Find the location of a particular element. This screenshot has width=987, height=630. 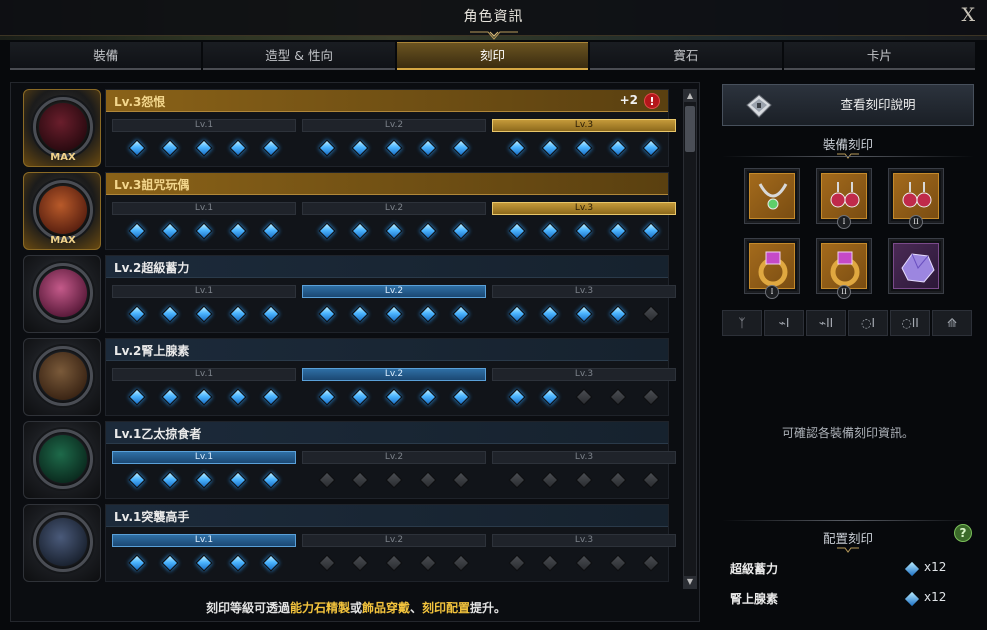

engraving-row: Lv.2超級蓄力 Lv.1 Lv.2 Lv.3 is located at coordinates (349, 294).